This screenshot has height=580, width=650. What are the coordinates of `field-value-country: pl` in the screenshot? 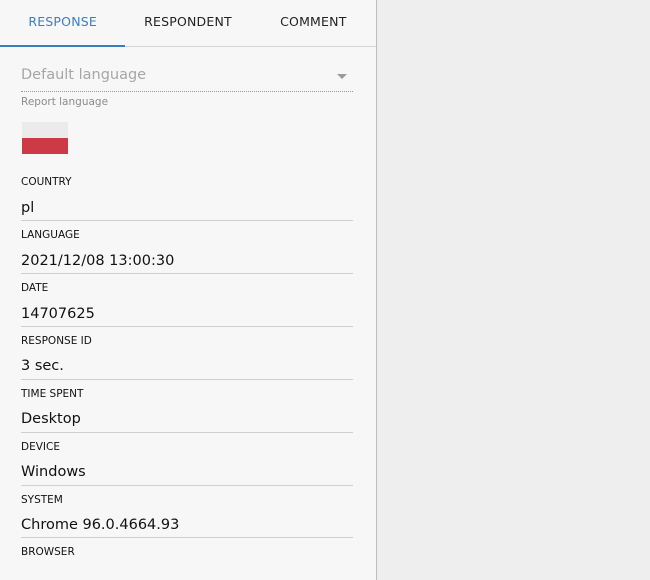 It's located at (28, 208).